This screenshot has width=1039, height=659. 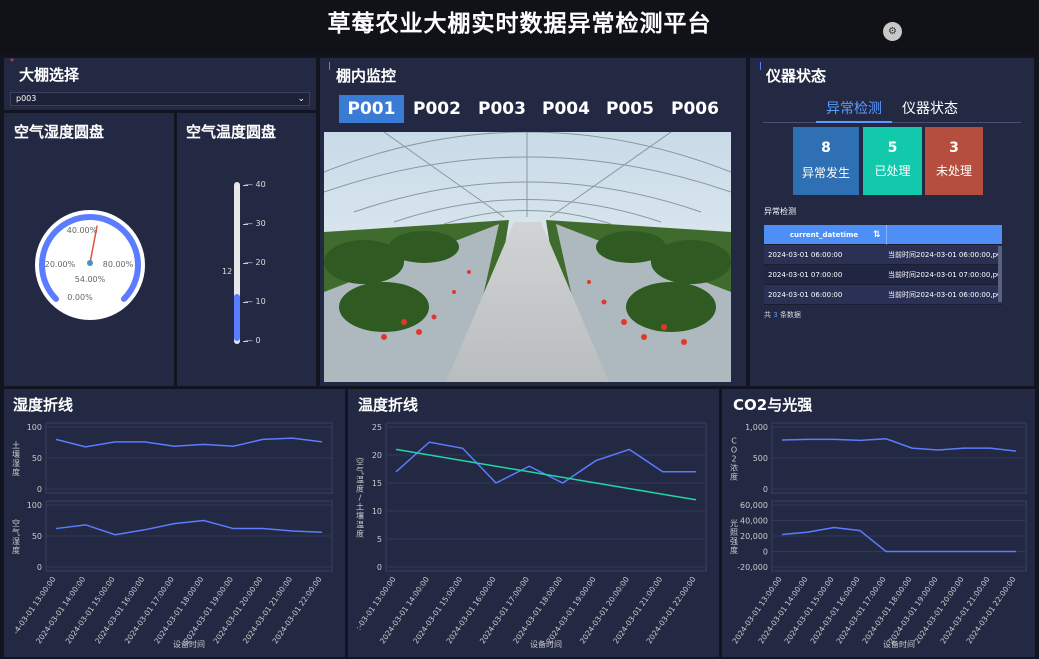 I want to click on tab-underline-track, so click(x=892, y=122).